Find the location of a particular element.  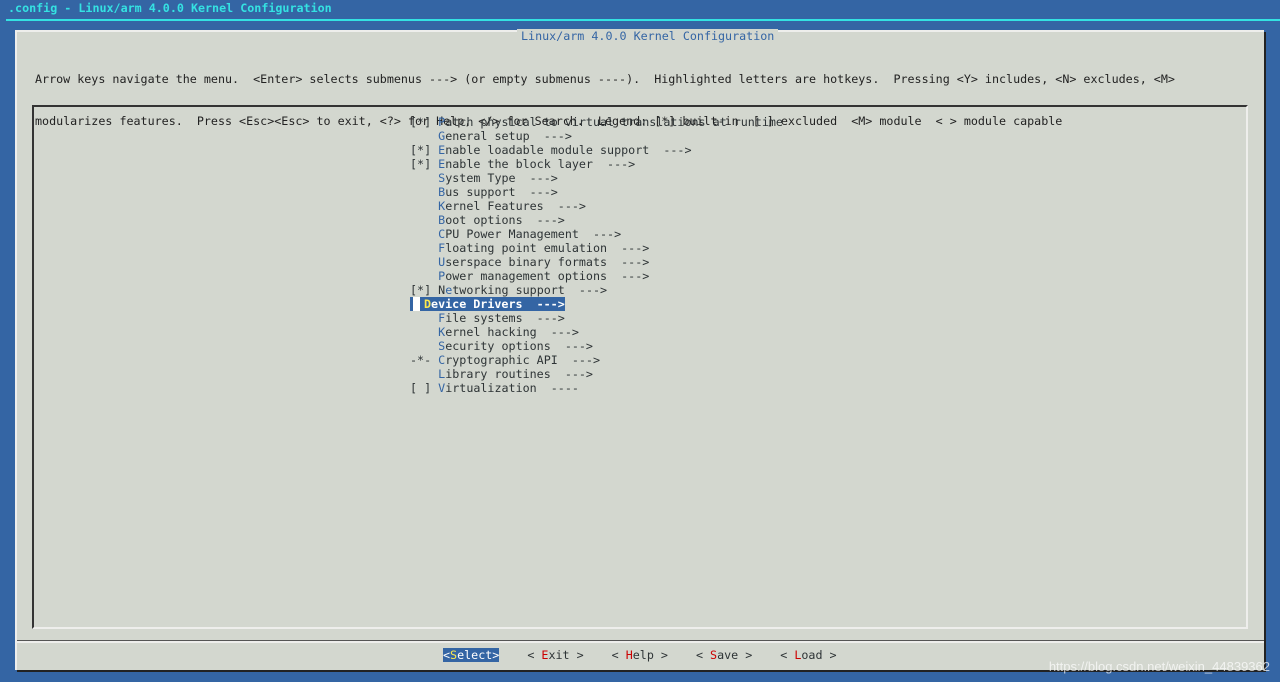

menu-item: Kernel hacking ---> is located at coordinates (596, 332).